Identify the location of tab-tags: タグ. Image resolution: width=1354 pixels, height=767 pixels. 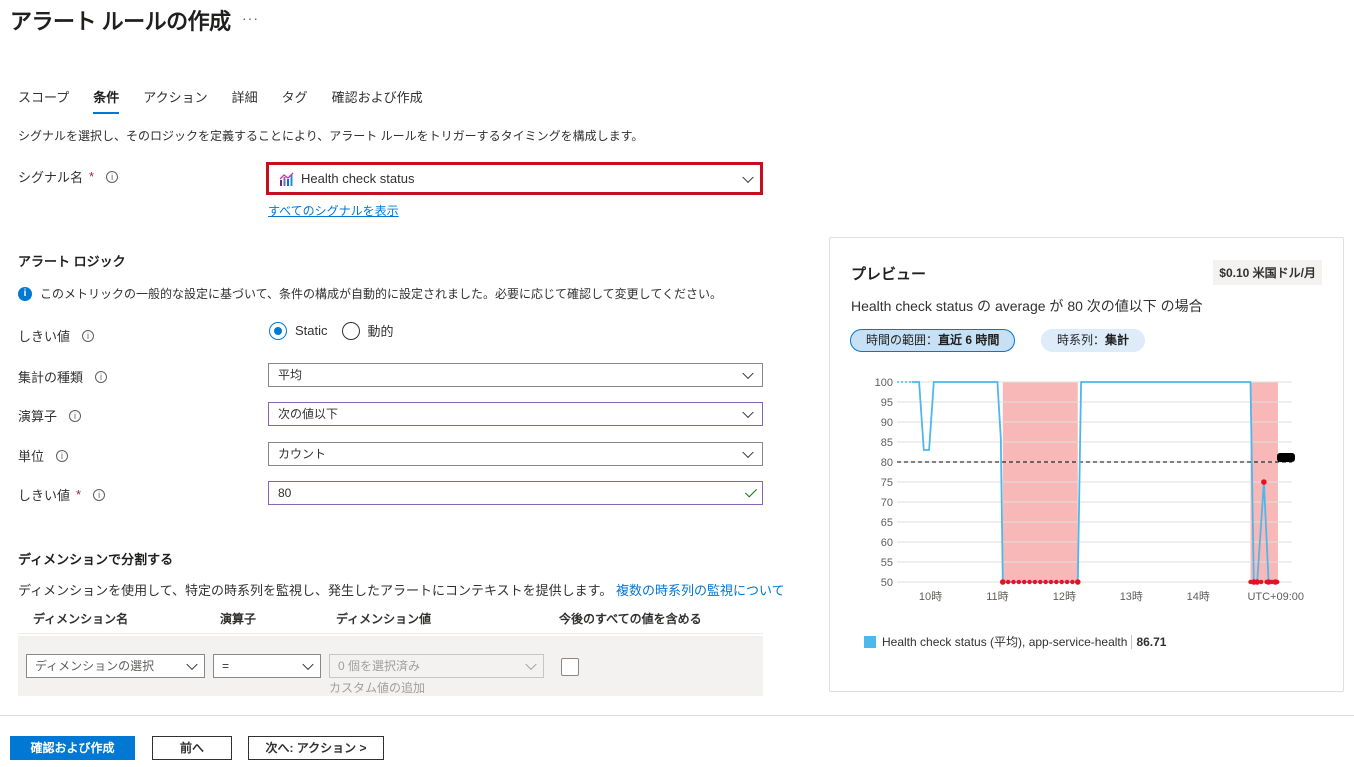
(295, 100).